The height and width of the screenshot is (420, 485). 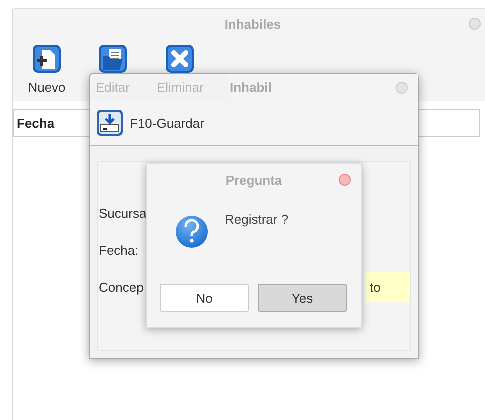 What do you see at coordinates (204, 298) in the screenshot?
I see `dialog-button: No` at bounding box center [204, 298].